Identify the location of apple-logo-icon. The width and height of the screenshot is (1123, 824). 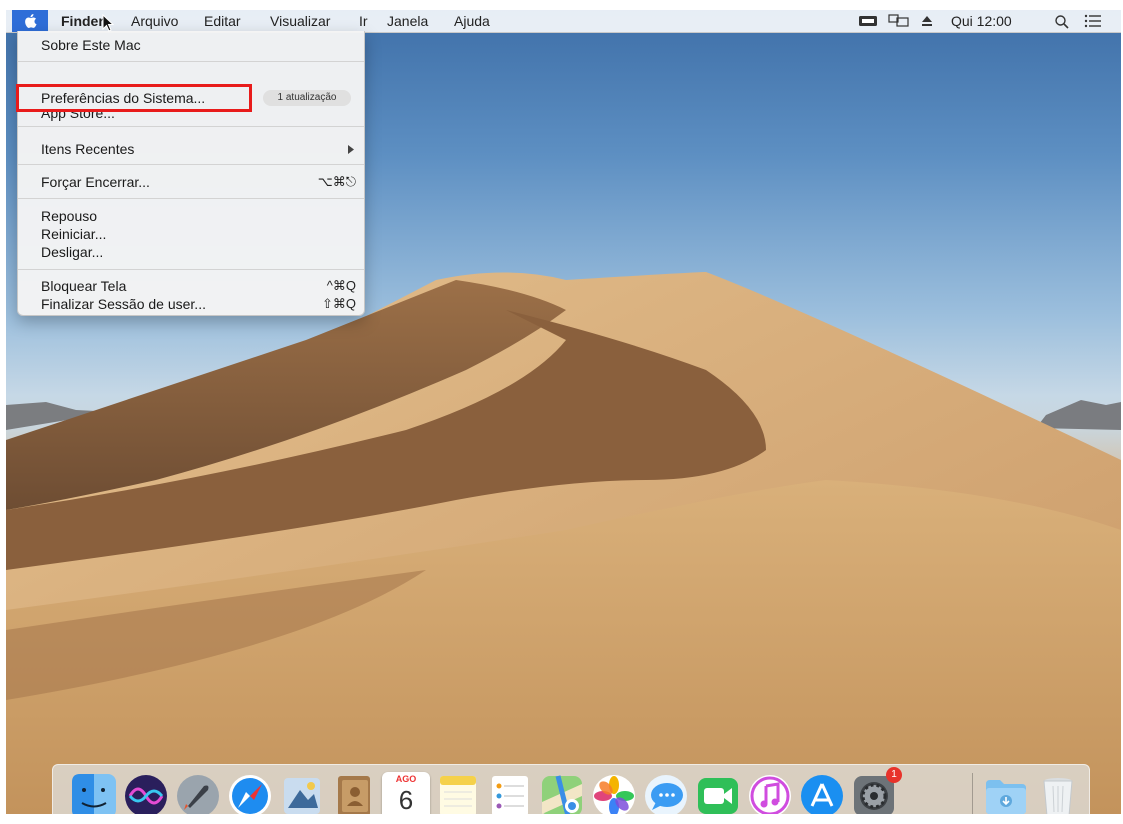
(31, 21).